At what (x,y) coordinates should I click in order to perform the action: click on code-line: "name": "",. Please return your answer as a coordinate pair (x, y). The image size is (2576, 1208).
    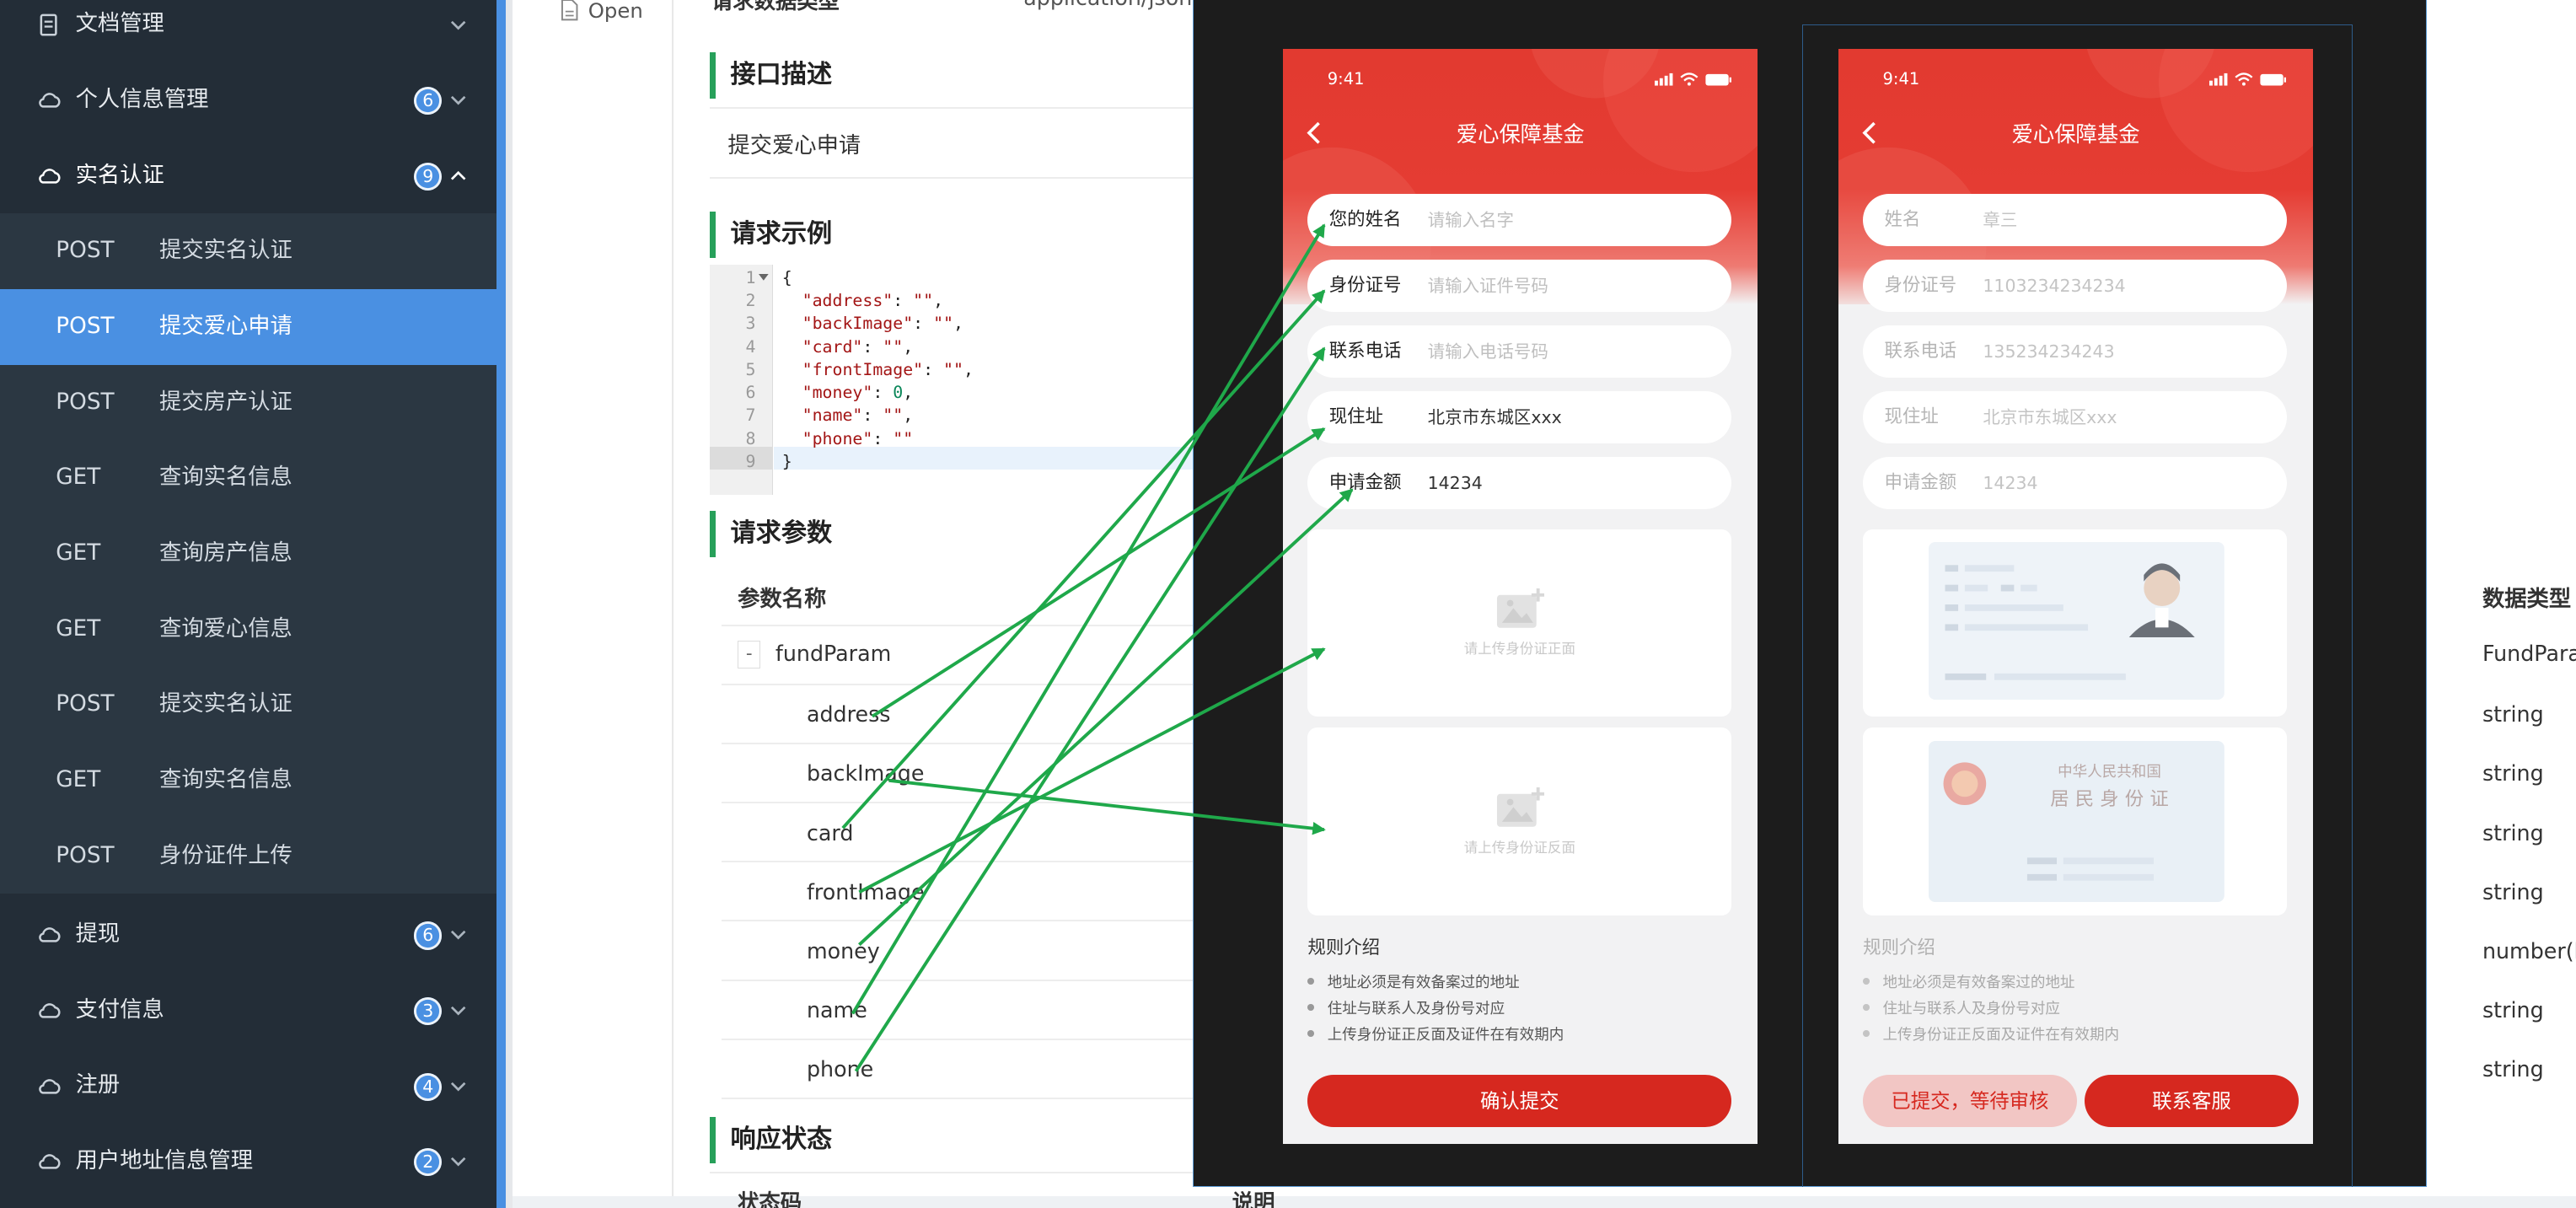
    Looking at the image, I should click on (858, 415).